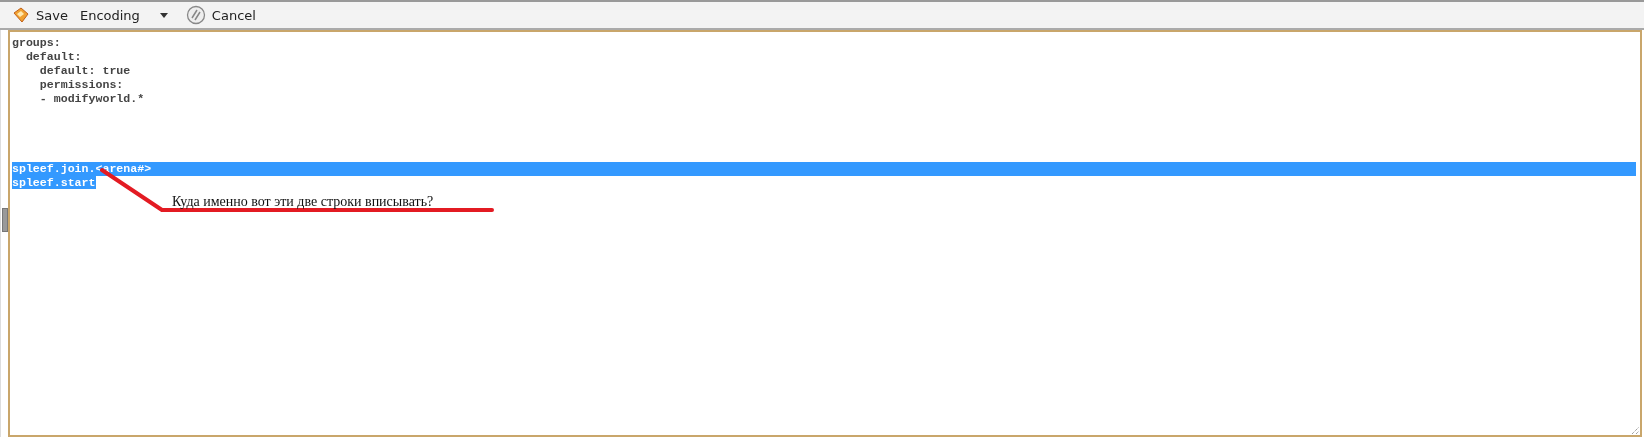  I want to click on code-line: - modifyworld.*, so click(91, 98).